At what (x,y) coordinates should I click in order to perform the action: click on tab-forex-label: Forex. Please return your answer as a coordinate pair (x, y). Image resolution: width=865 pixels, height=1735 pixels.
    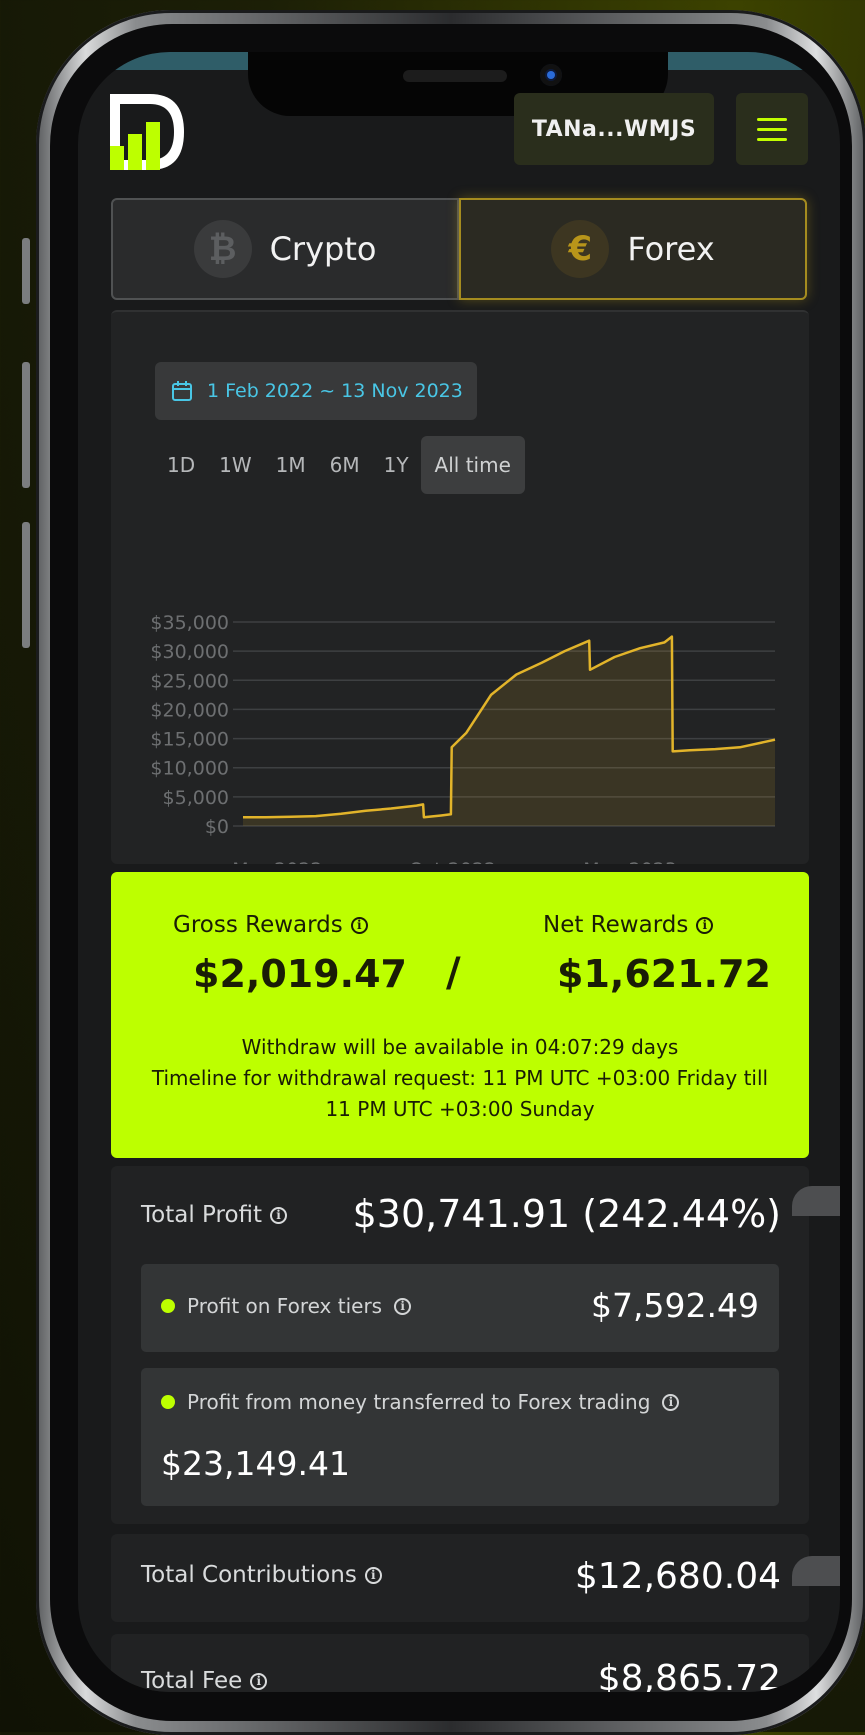
    Looking at the image, I should click on (671, 249).